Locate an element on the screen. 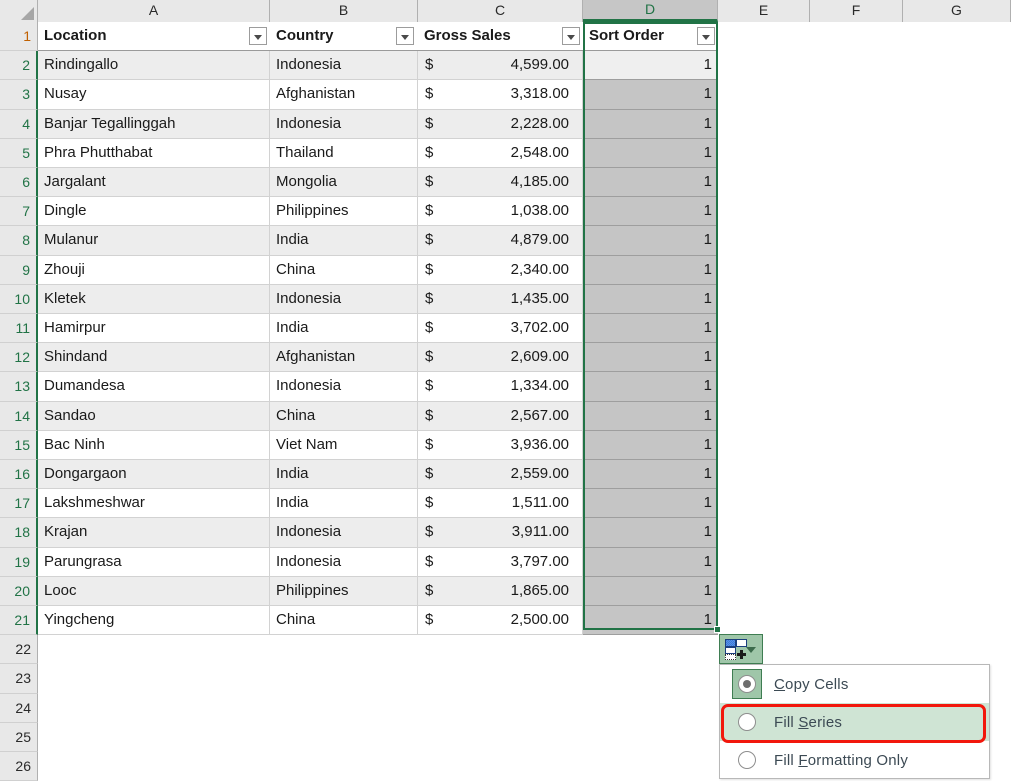  column-header-e: E is located at coordinates (764, 11).